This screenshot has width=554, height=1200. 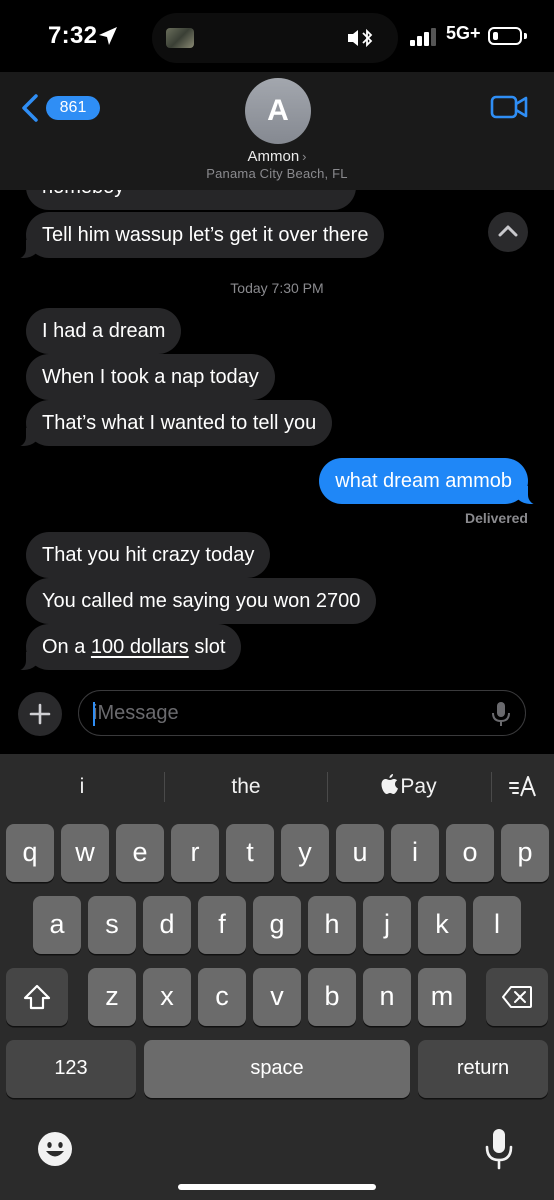 I want to click on location-arrow-icon, so click(x=108, y=36).